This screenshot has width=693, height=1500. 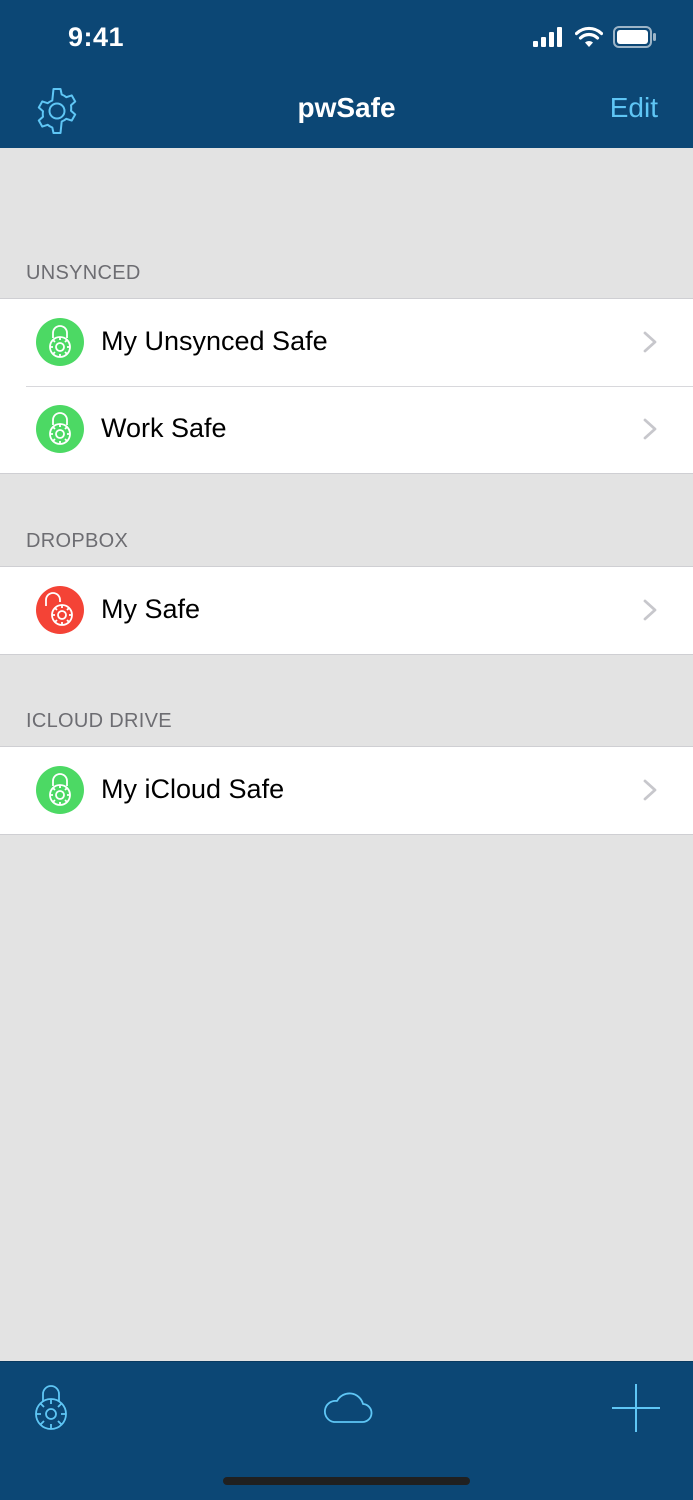 What do you see at coordinates (347, 1408) in the screenshot?
I see `cloud-icon` at bounding box center [347, 1408].